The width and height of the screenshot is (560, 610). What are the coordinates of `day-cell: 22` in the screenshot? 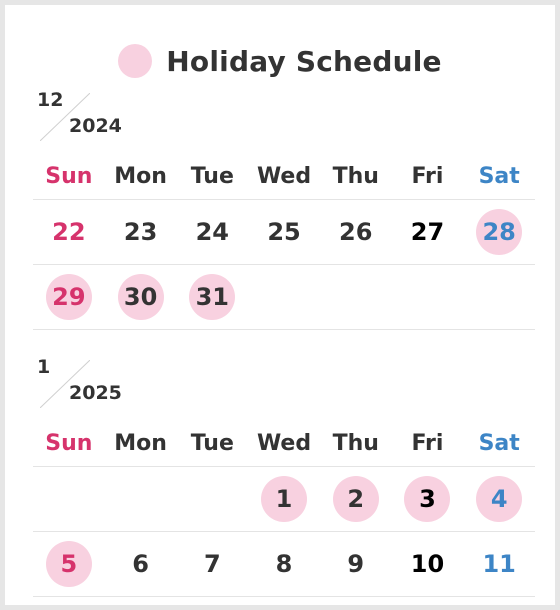 It's located at (69, 232).